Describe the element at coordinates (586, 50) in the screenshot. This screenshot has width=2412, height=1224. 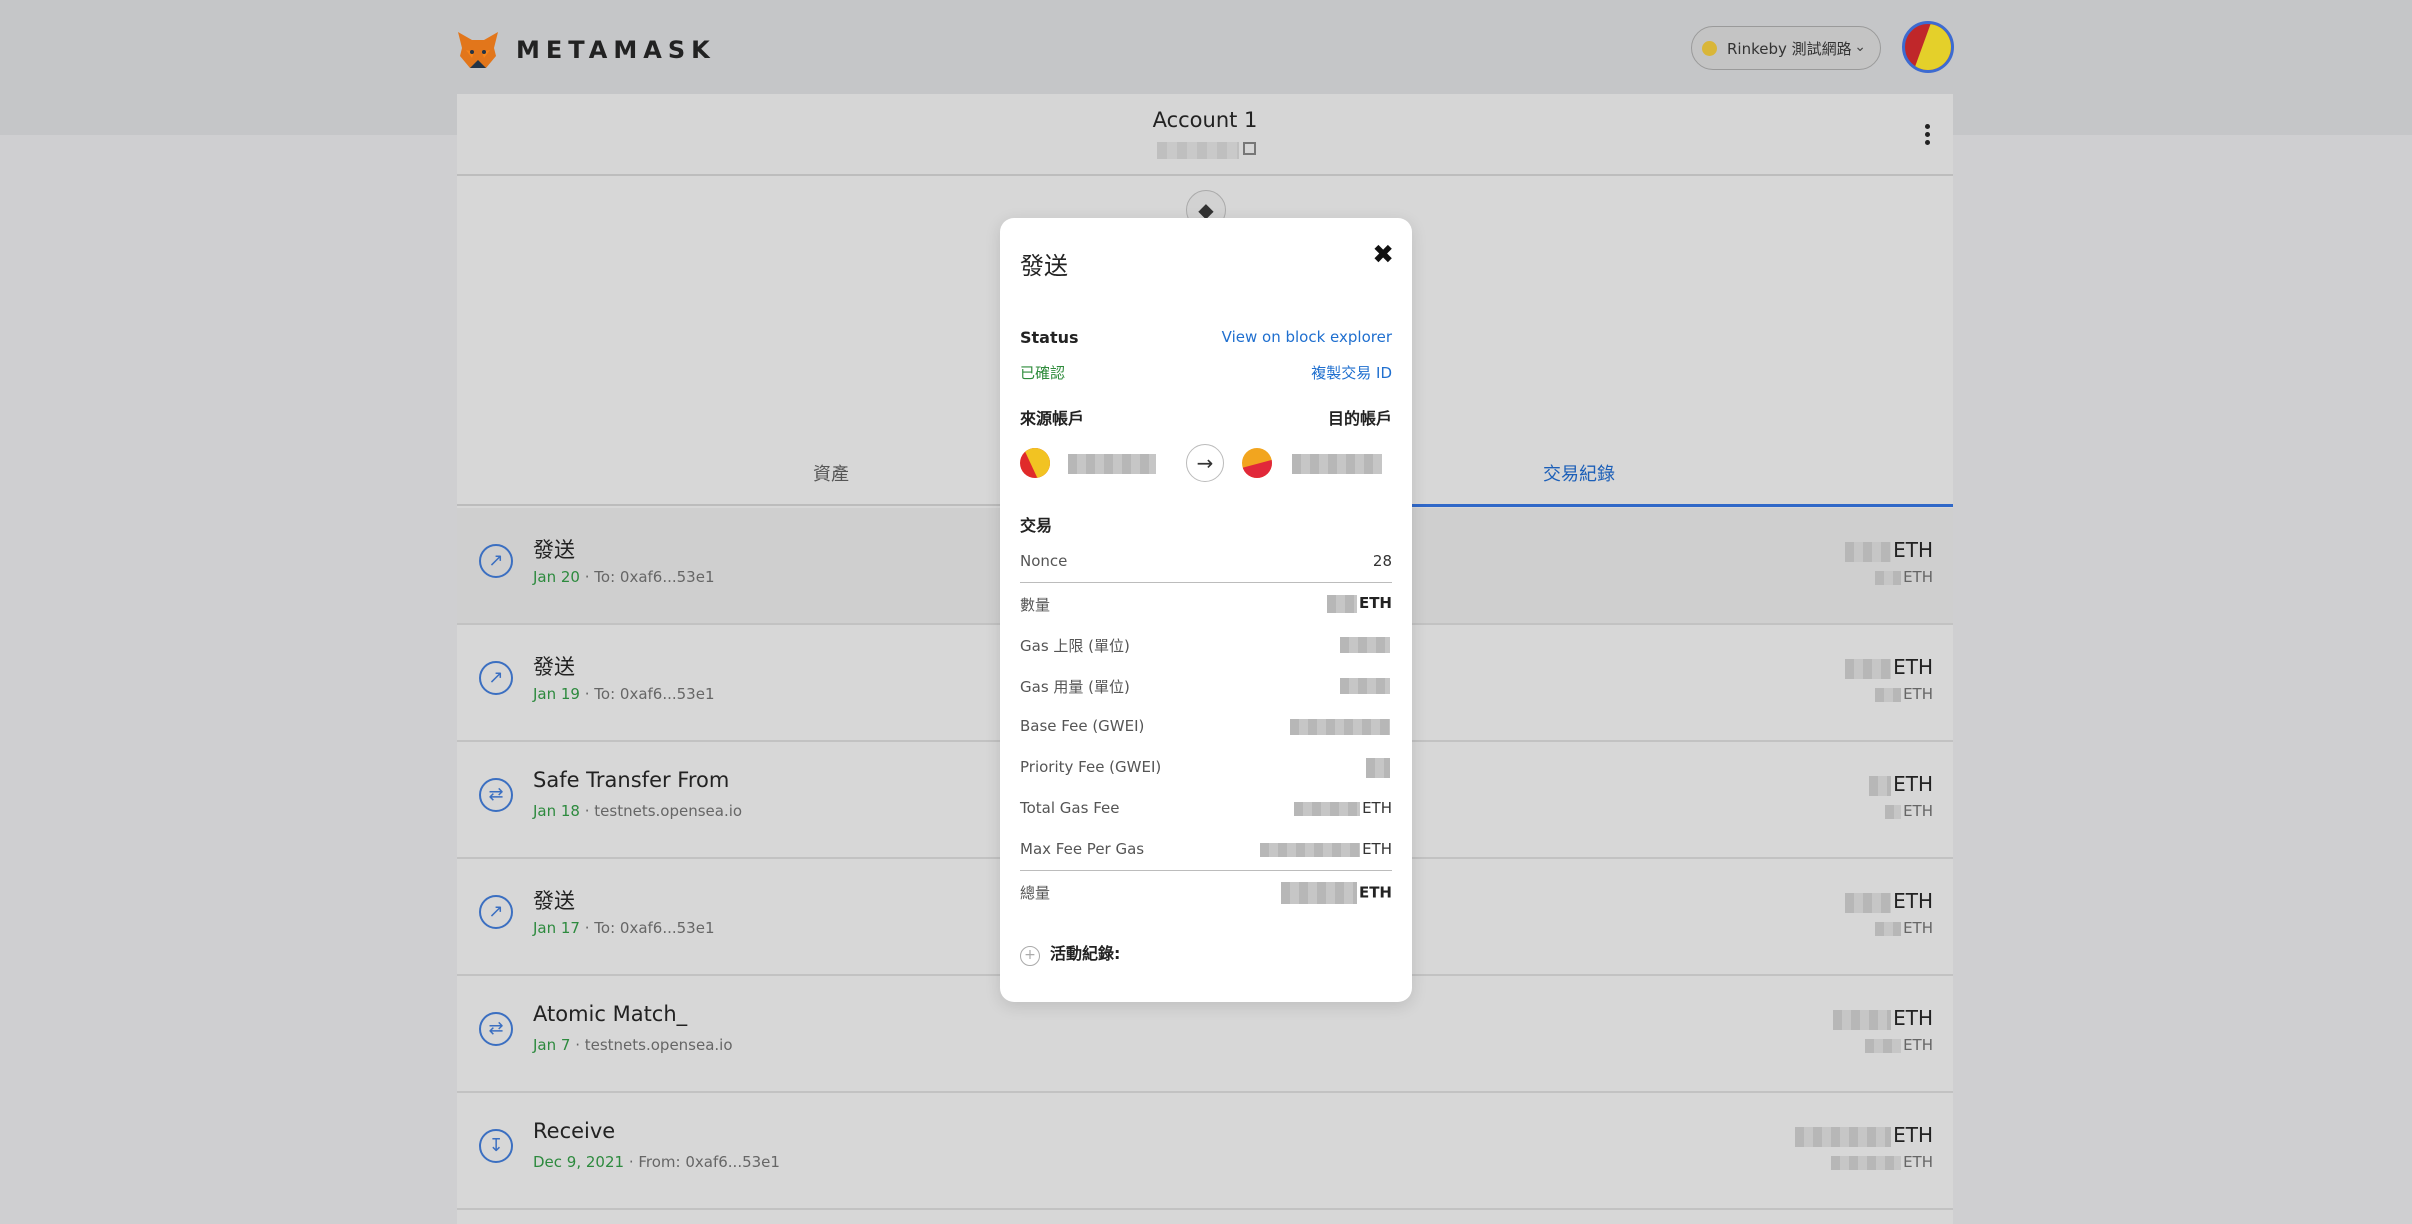
I see `metamask-logo: METAMASK` at that location.